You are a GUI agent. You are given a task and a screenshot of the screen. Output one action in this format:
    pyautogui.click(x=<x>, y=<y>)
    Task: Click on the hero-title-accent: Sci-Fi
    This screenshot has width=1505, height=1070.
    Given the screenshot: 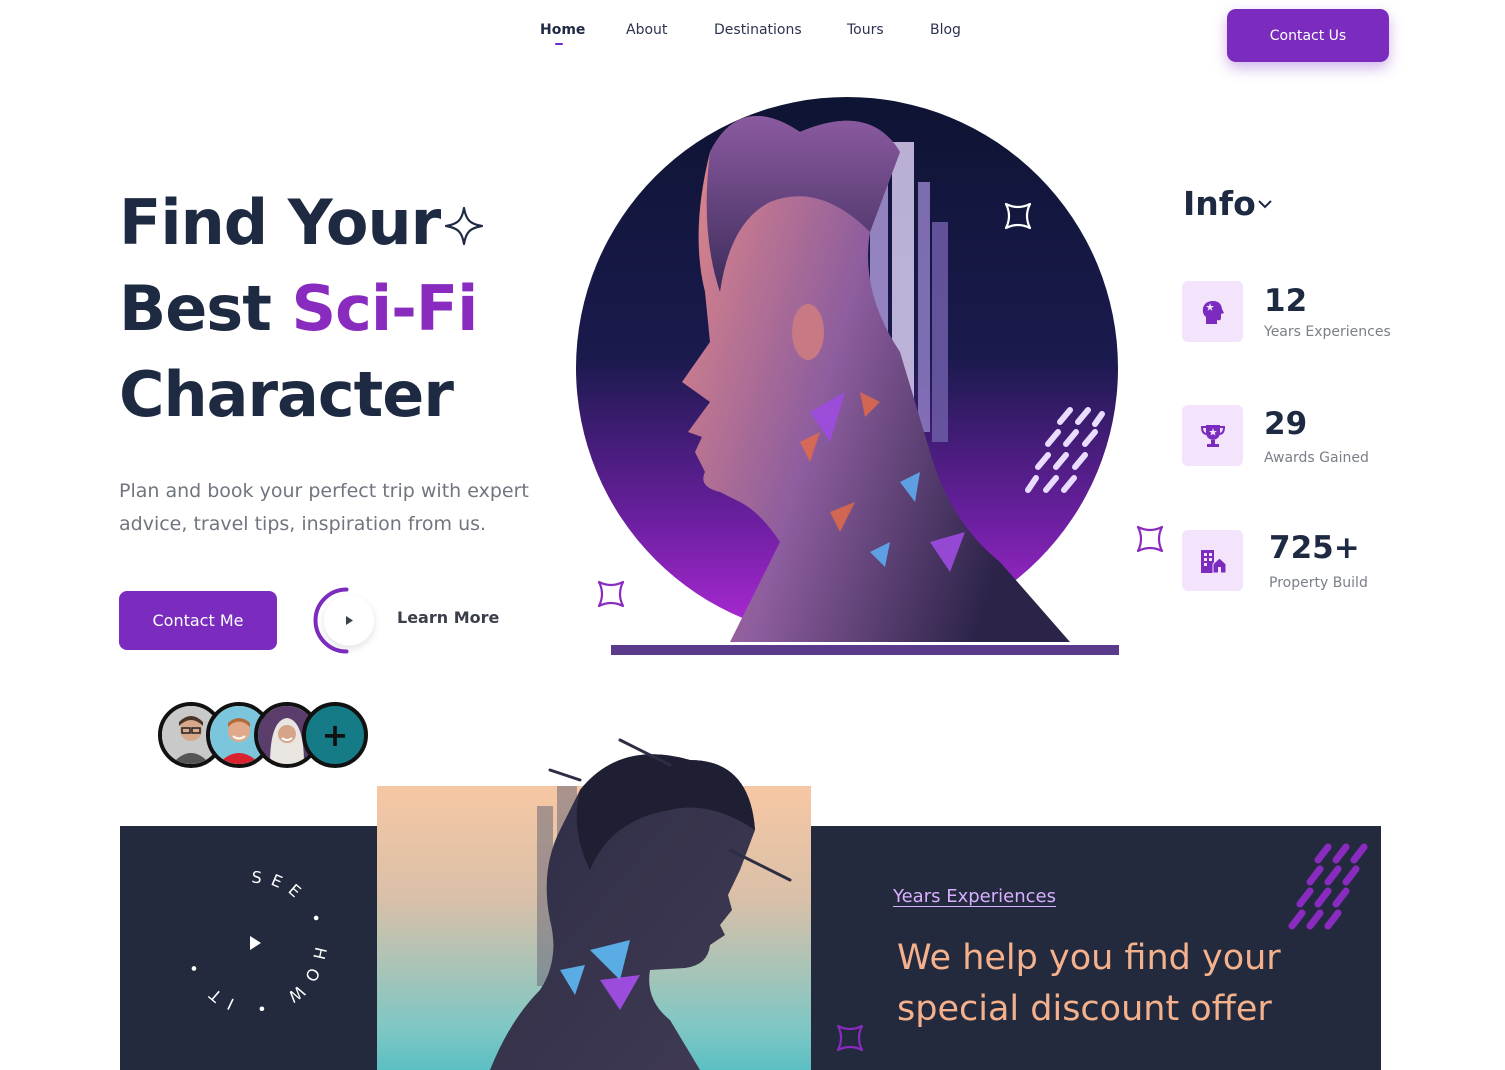 What is the action you would take?
    pyautogui.click(x=384, y=308)
    